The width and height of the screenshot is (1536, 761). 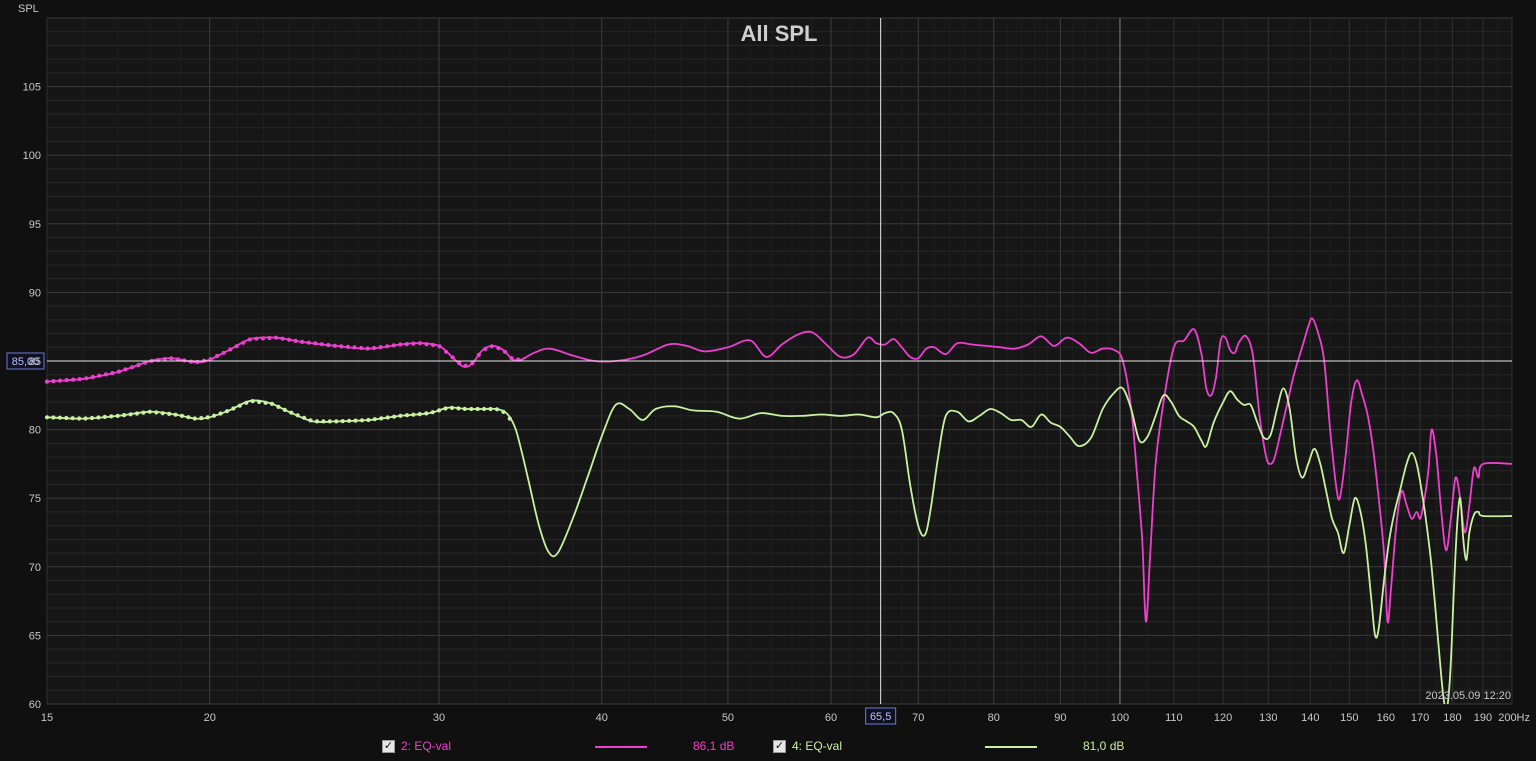 What do you see at coordinates (1468, 696) in the screenshot?
I see `timestamp: 2023.05.09 12:20` at bounding box center [1468, 696].